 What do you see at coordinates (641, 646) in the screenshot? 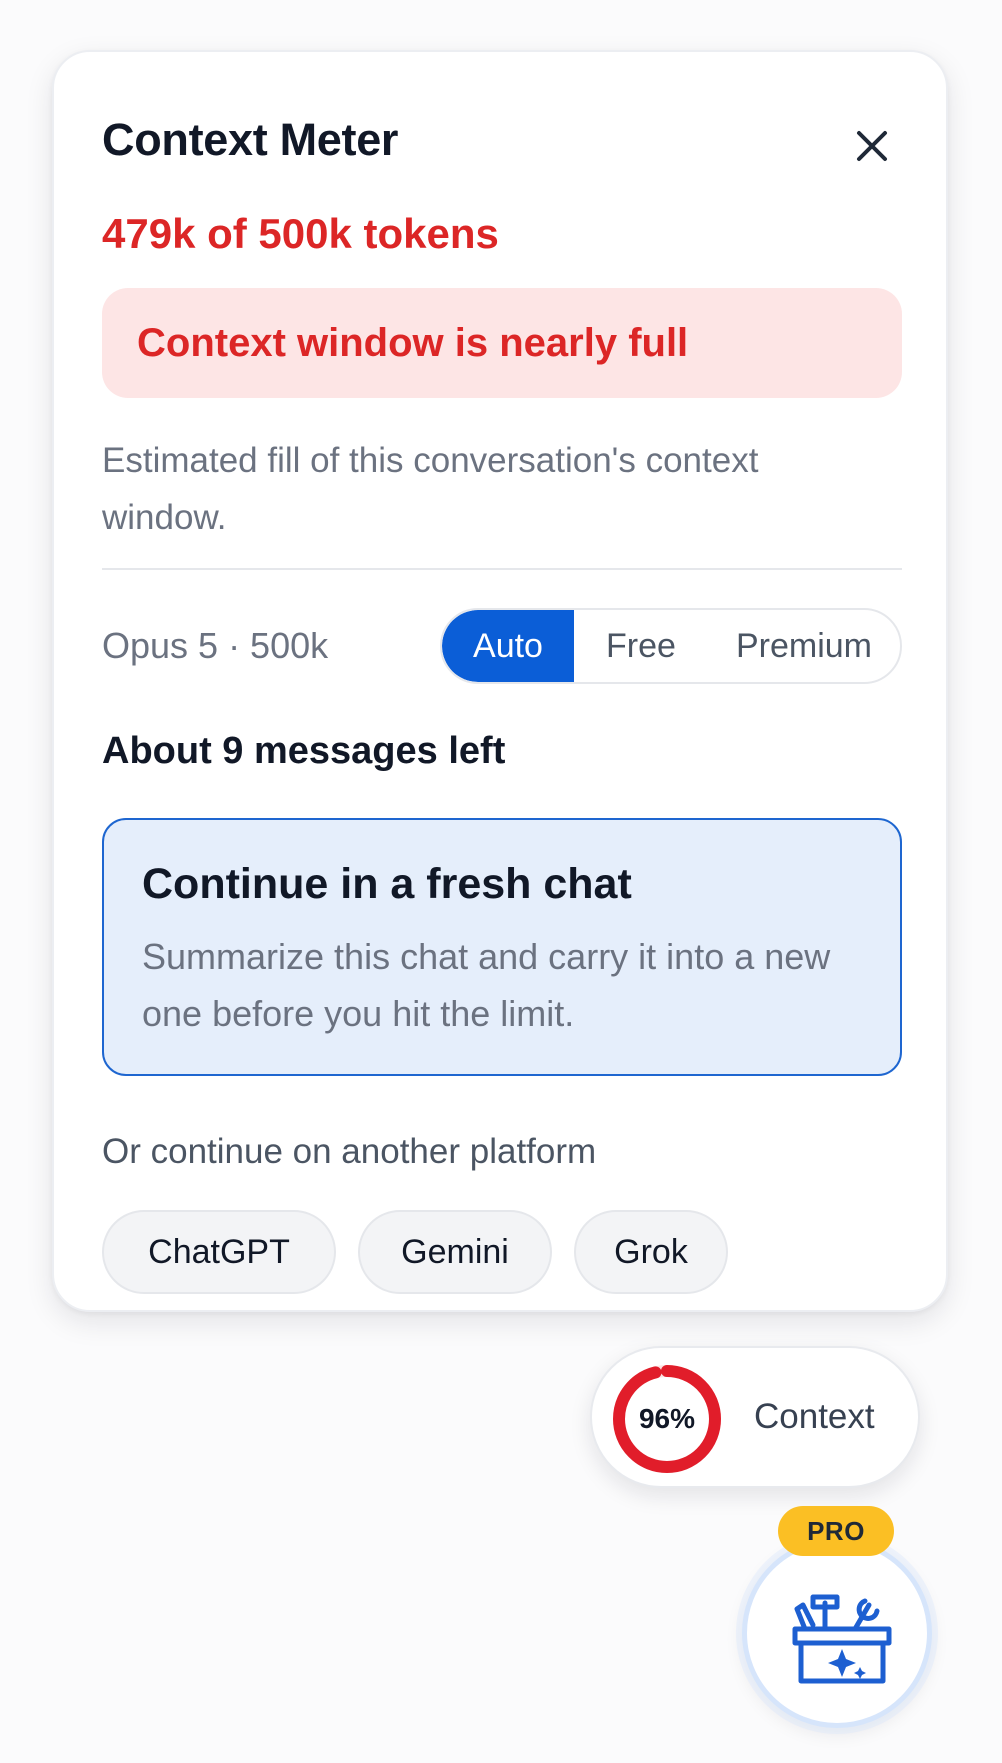
I see `mode-free-tab: Free` at bounding box center [641, 646].